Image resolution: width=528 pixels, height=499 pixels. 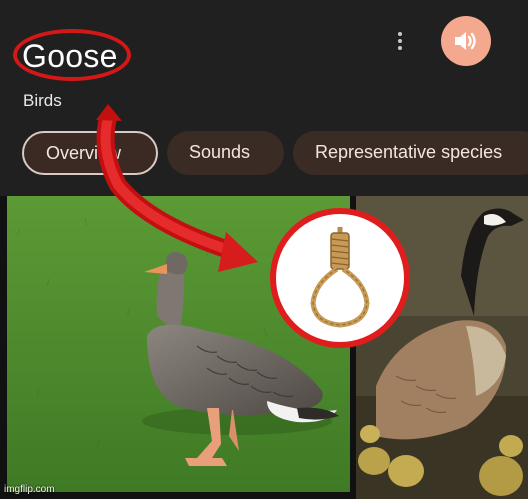 I want to click on more-vert-icon, so click(x=400, y=34).